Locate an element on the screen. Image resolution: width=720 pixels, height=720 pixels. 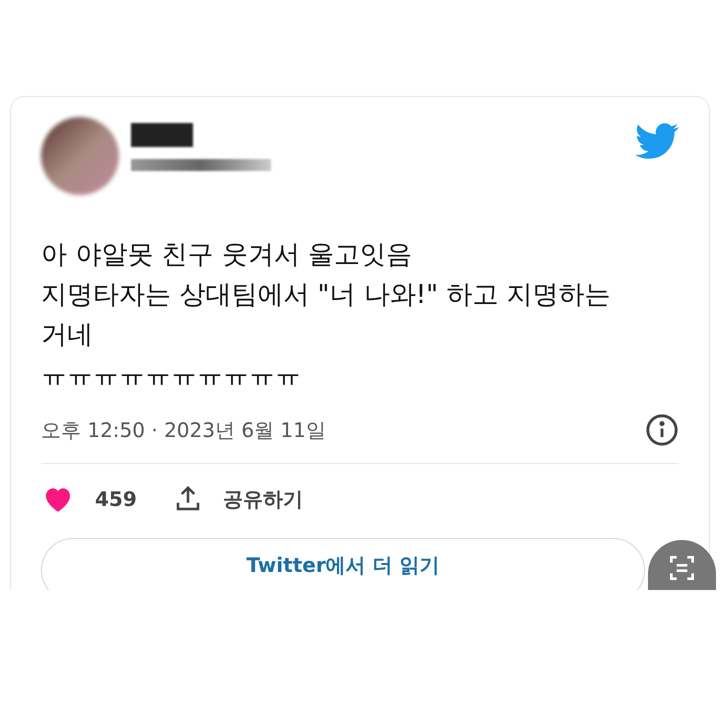
like-count: 459 is located at coordinates (116, 499).